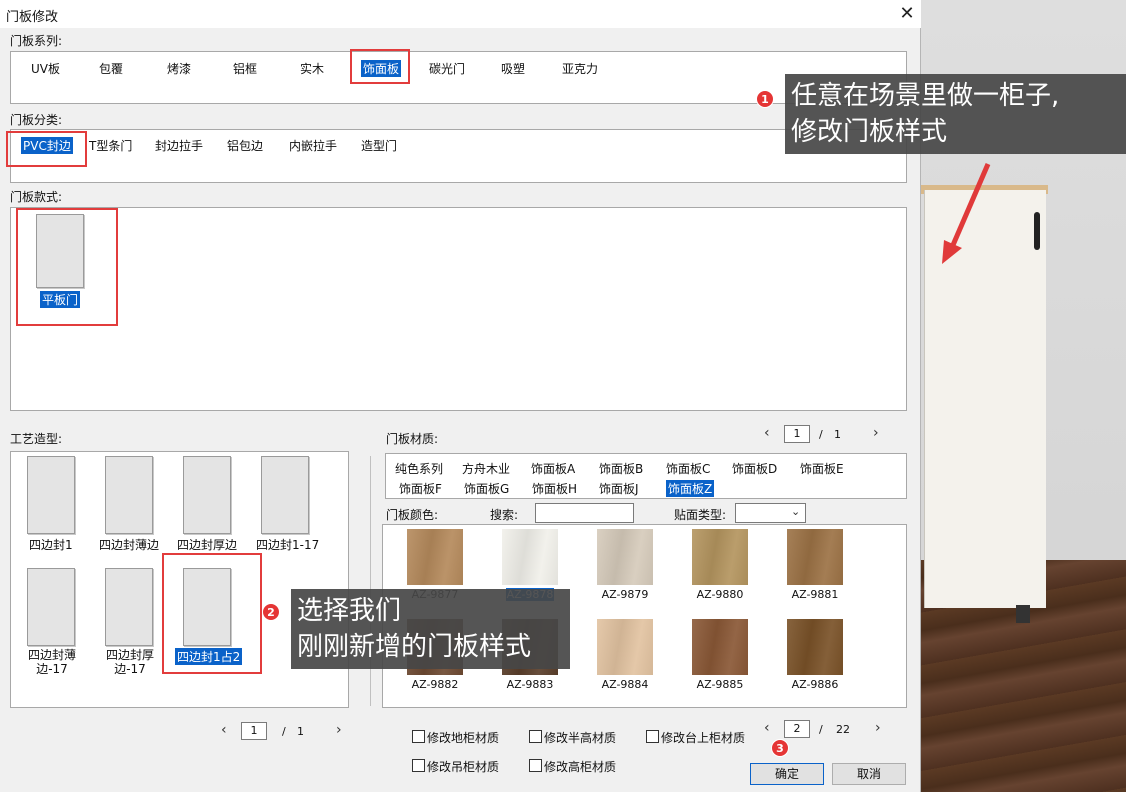  What do you see at coordinates (625, 594) in the screenshot?
I see `swatch-label: AZ-9879` at bounding box center [625, 594].